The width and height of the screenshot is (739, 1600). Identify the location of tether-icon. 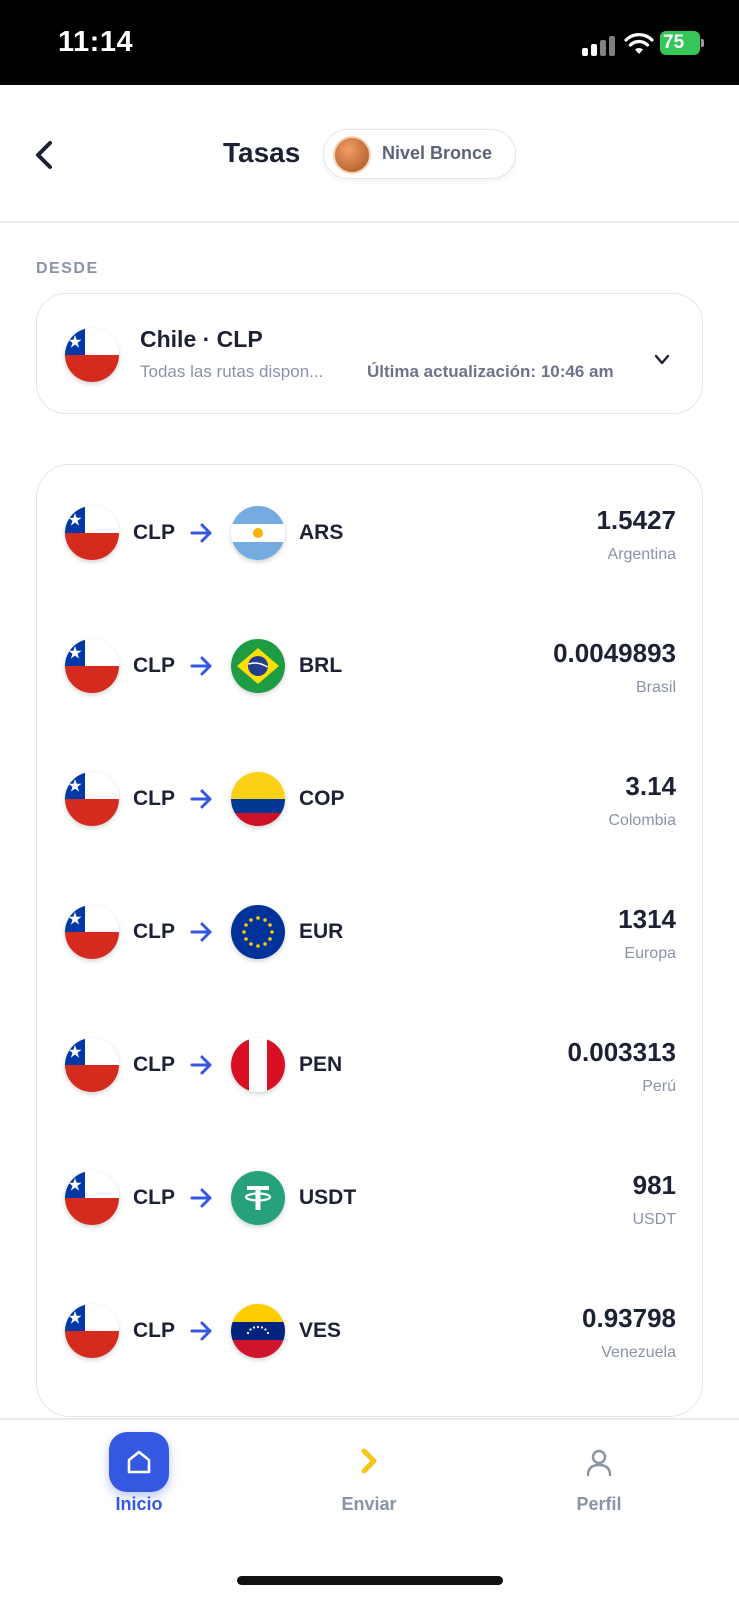
(258, 1198).